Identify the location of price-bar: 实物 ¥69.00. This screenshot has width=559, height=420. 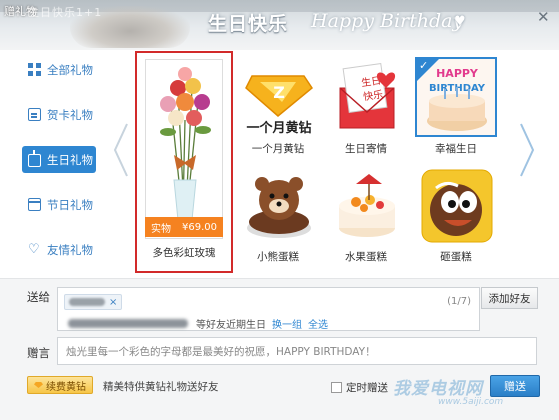
(184, 227).